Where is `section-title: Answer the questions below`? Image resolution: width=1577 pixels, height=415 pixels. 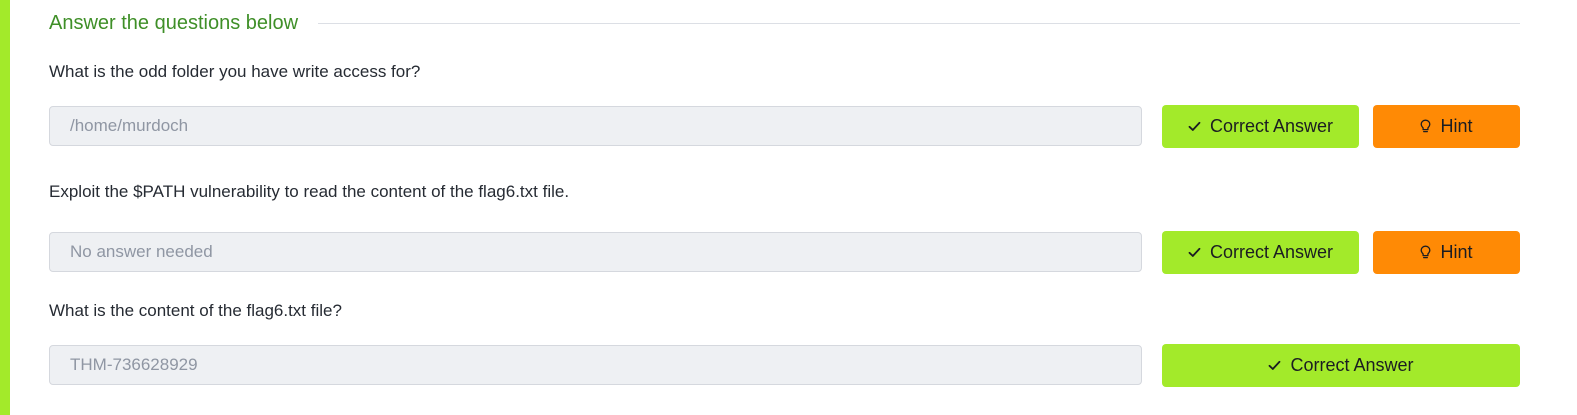
section-title: Answer the questions below is located at coordinates (174, 22).